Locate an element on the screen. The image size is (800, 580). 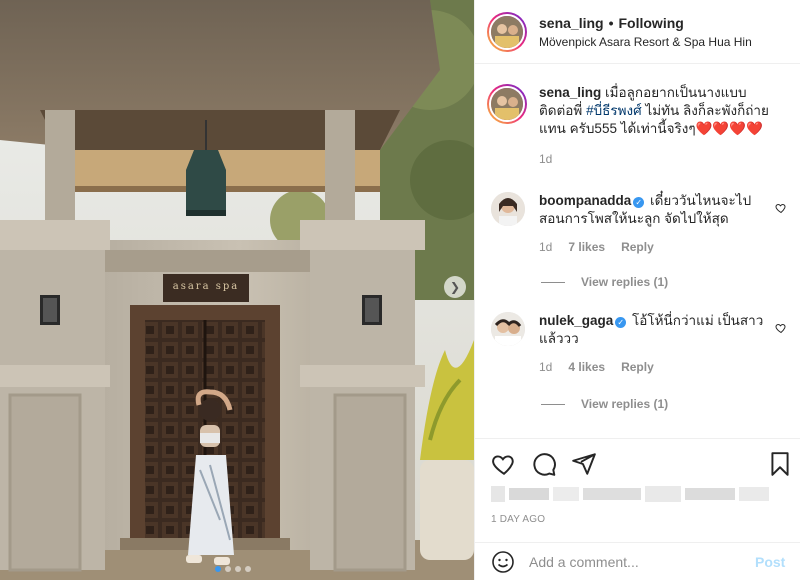
likes-summary-blurred is located at coordinates (630, 494).